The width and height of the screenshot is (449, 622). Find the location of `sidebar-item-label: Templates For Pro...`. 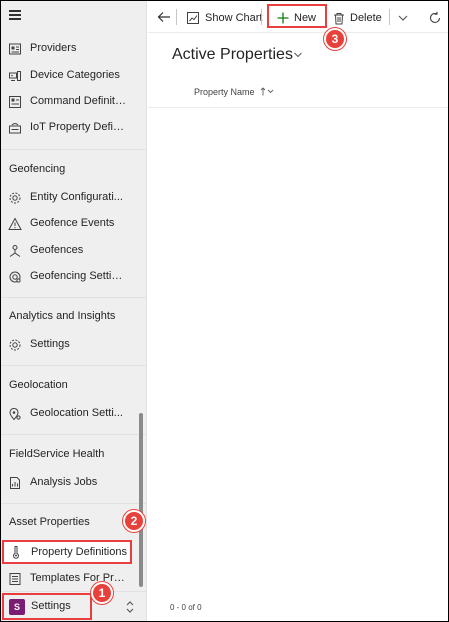

sidebar-item-label: Templates For Pro... is located at coordinates (78, 578).